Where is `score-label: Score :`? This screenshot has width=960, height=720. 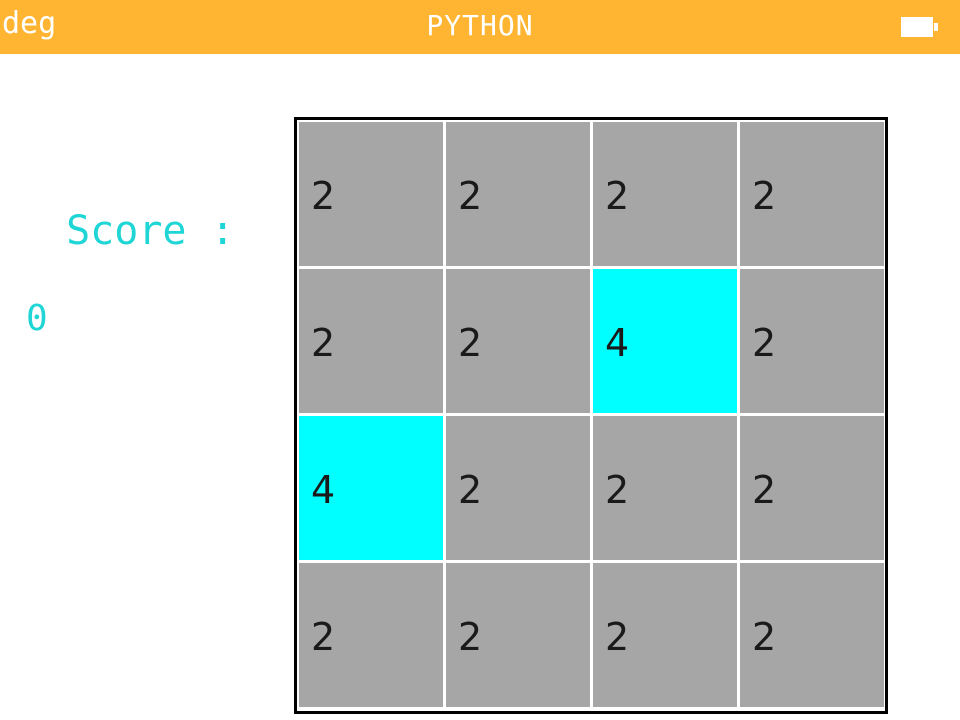
score-label: Score : is located at coordinates (138, 231).